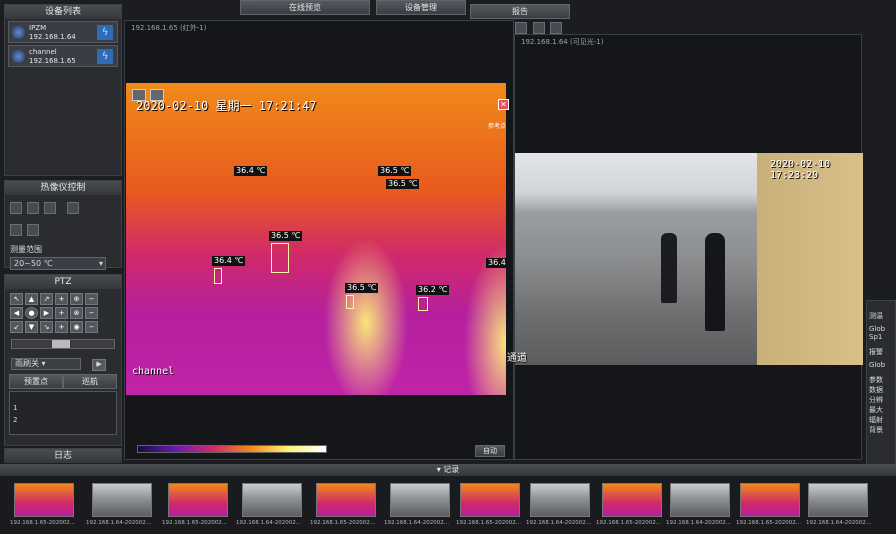  I want to click on ptz-center-button: ●, so click(31, 313).